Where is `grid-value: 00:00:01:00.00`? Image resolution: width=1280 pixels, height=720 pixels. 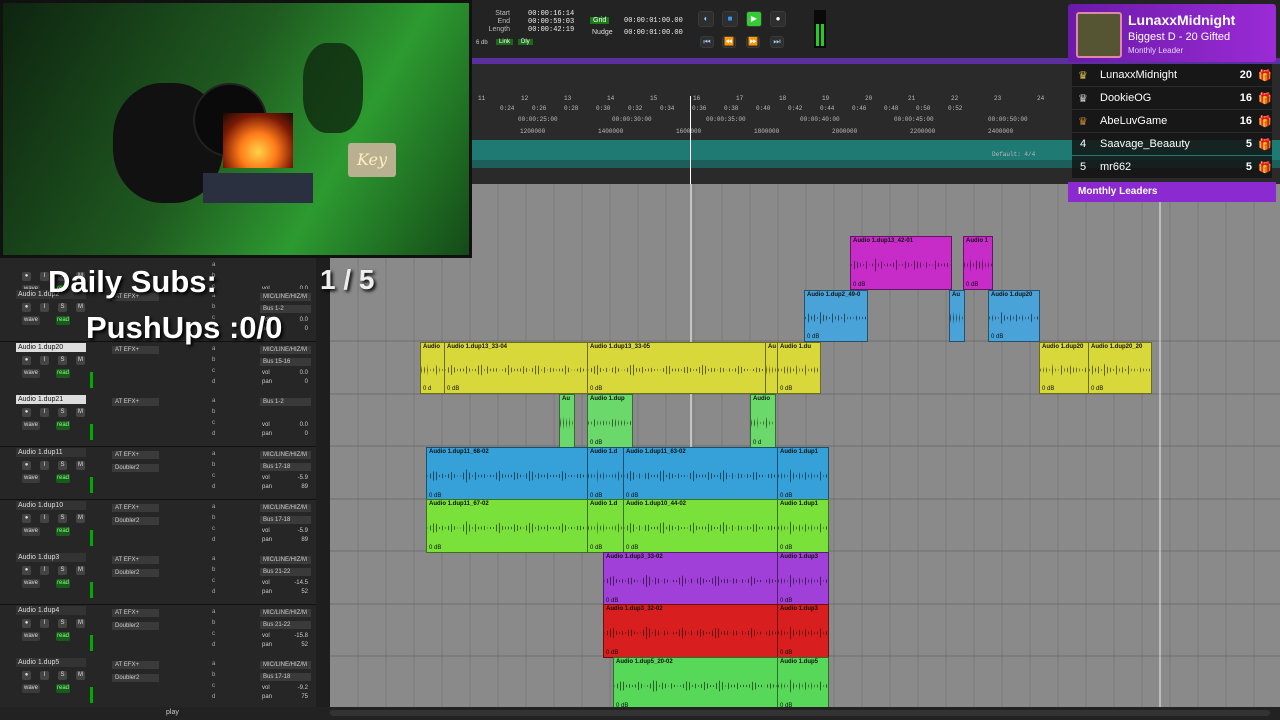 grid-value: 00:00:01:00.00 is located at coordinates (653, 21).